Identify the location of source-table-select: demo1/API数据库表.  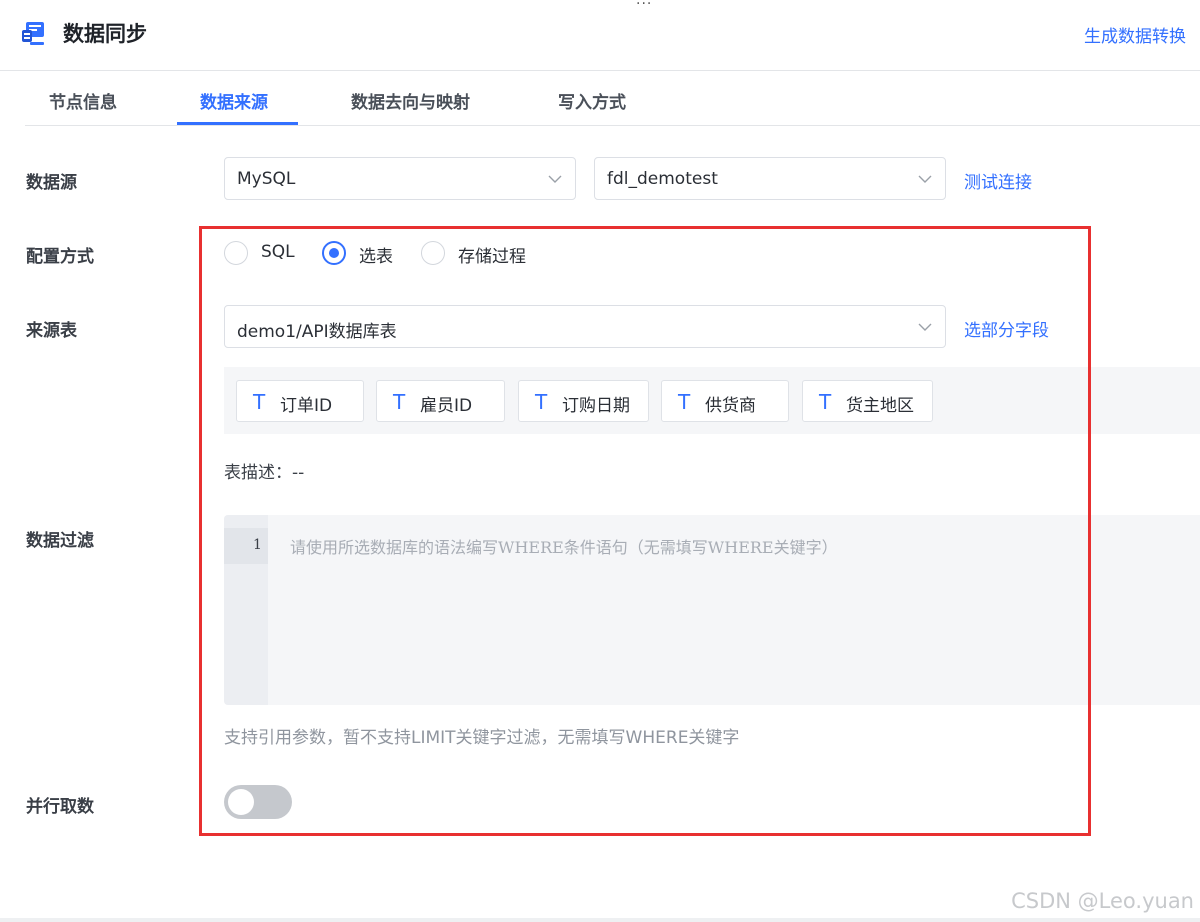
(585, 326).